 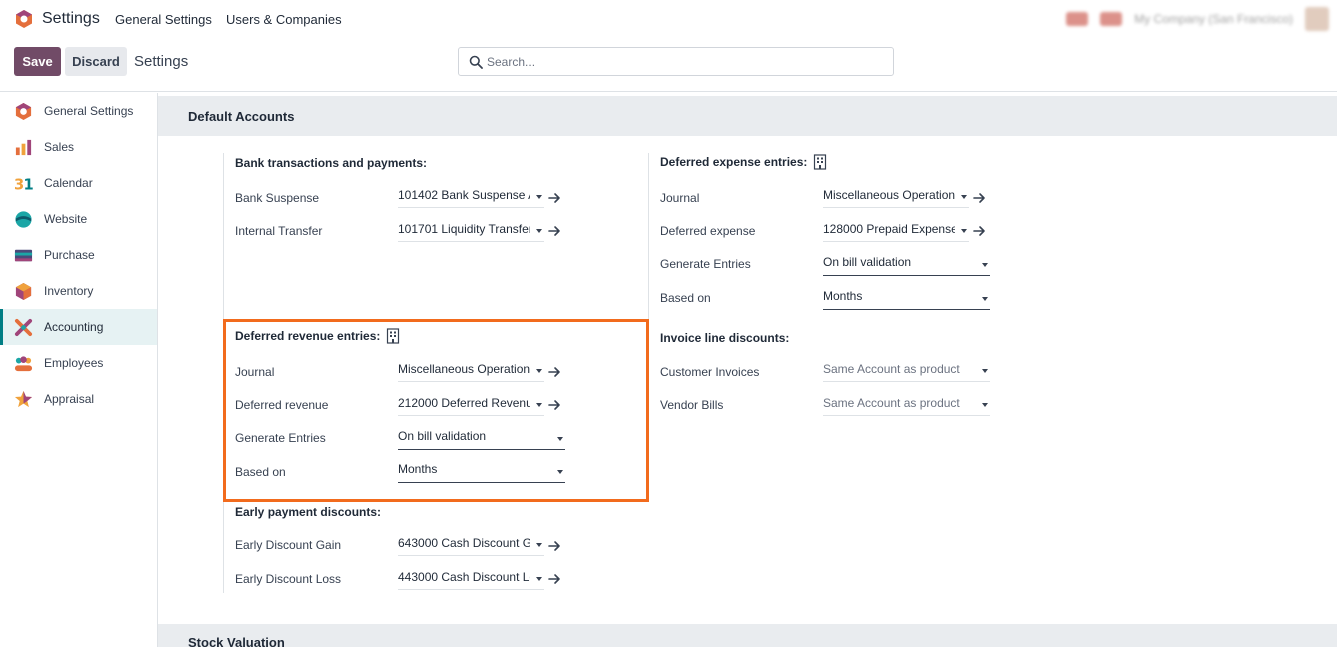 I want to click on field-value: 443000 Cash Discount Loss, so click(x=464, y=577).